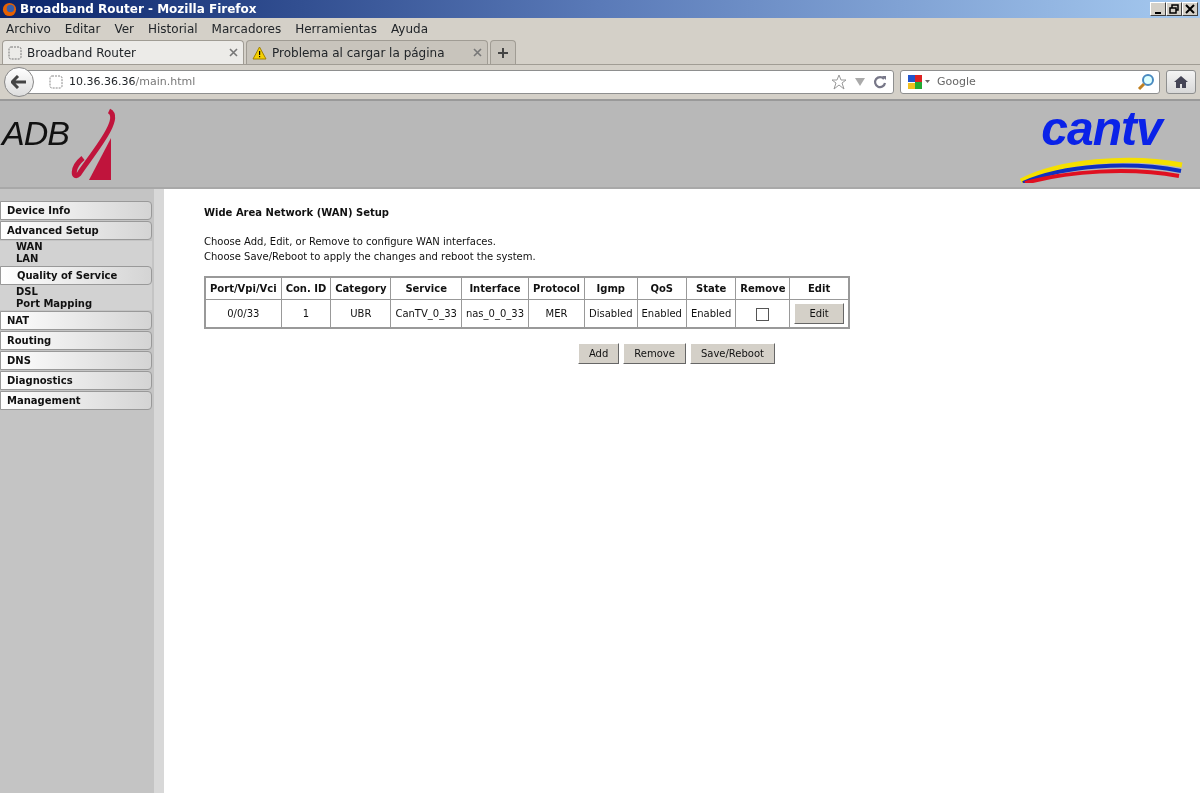  Describe the element at coordinates (76, 340) in the screenshot. I see `sidebar-item: Routing` at that location.